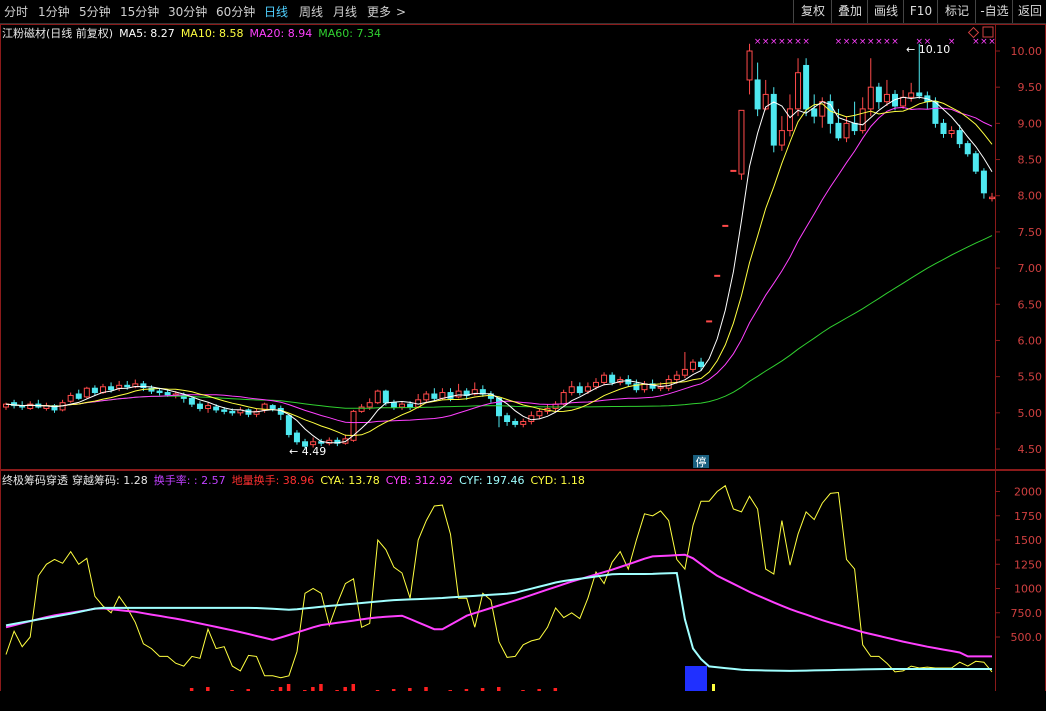  Describe the element at coordinates (1029, 11) in the screenshot. I see `back-button: 返回` at that location.